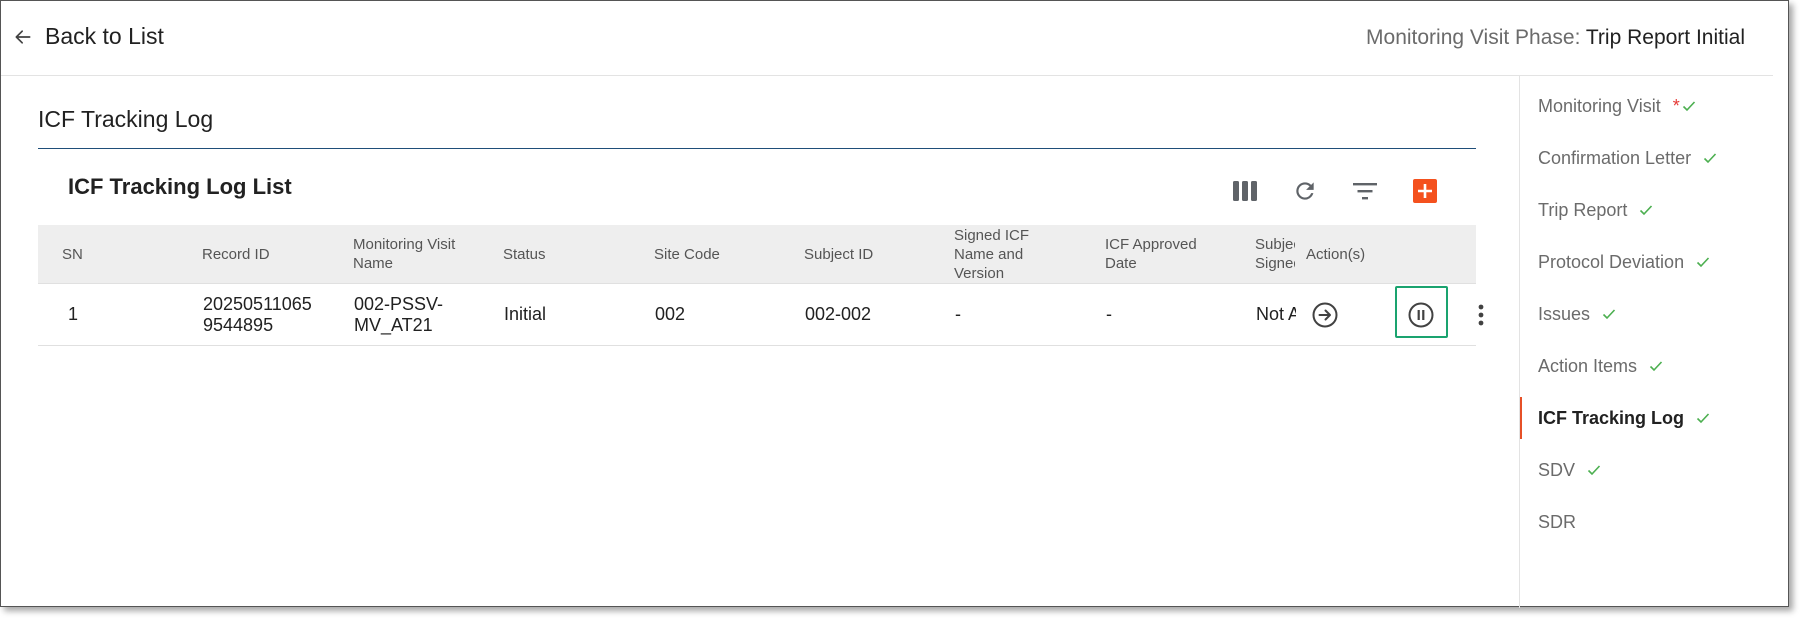  I want to click on sidebar-item-label: SDV, so click(1557, 469).